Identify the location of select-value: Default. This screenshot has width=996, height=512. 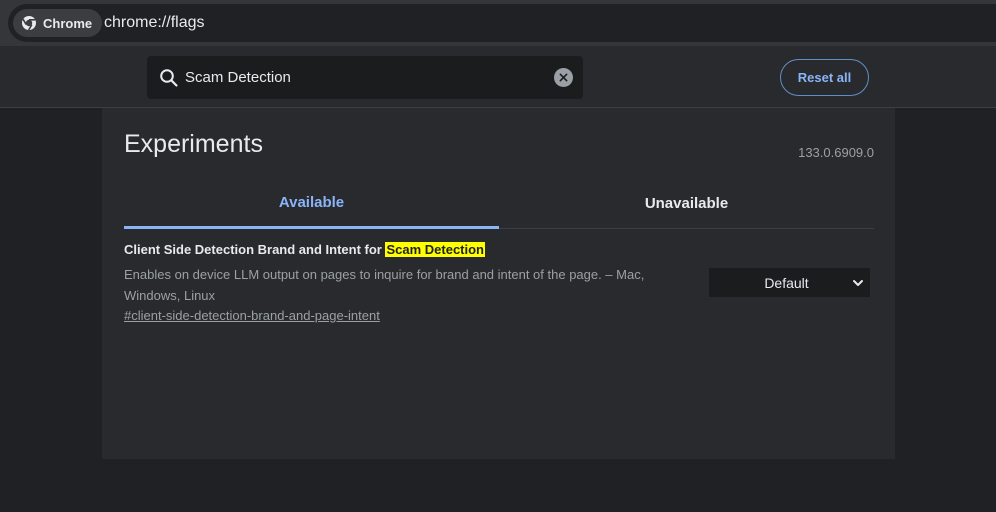
(786, 282).